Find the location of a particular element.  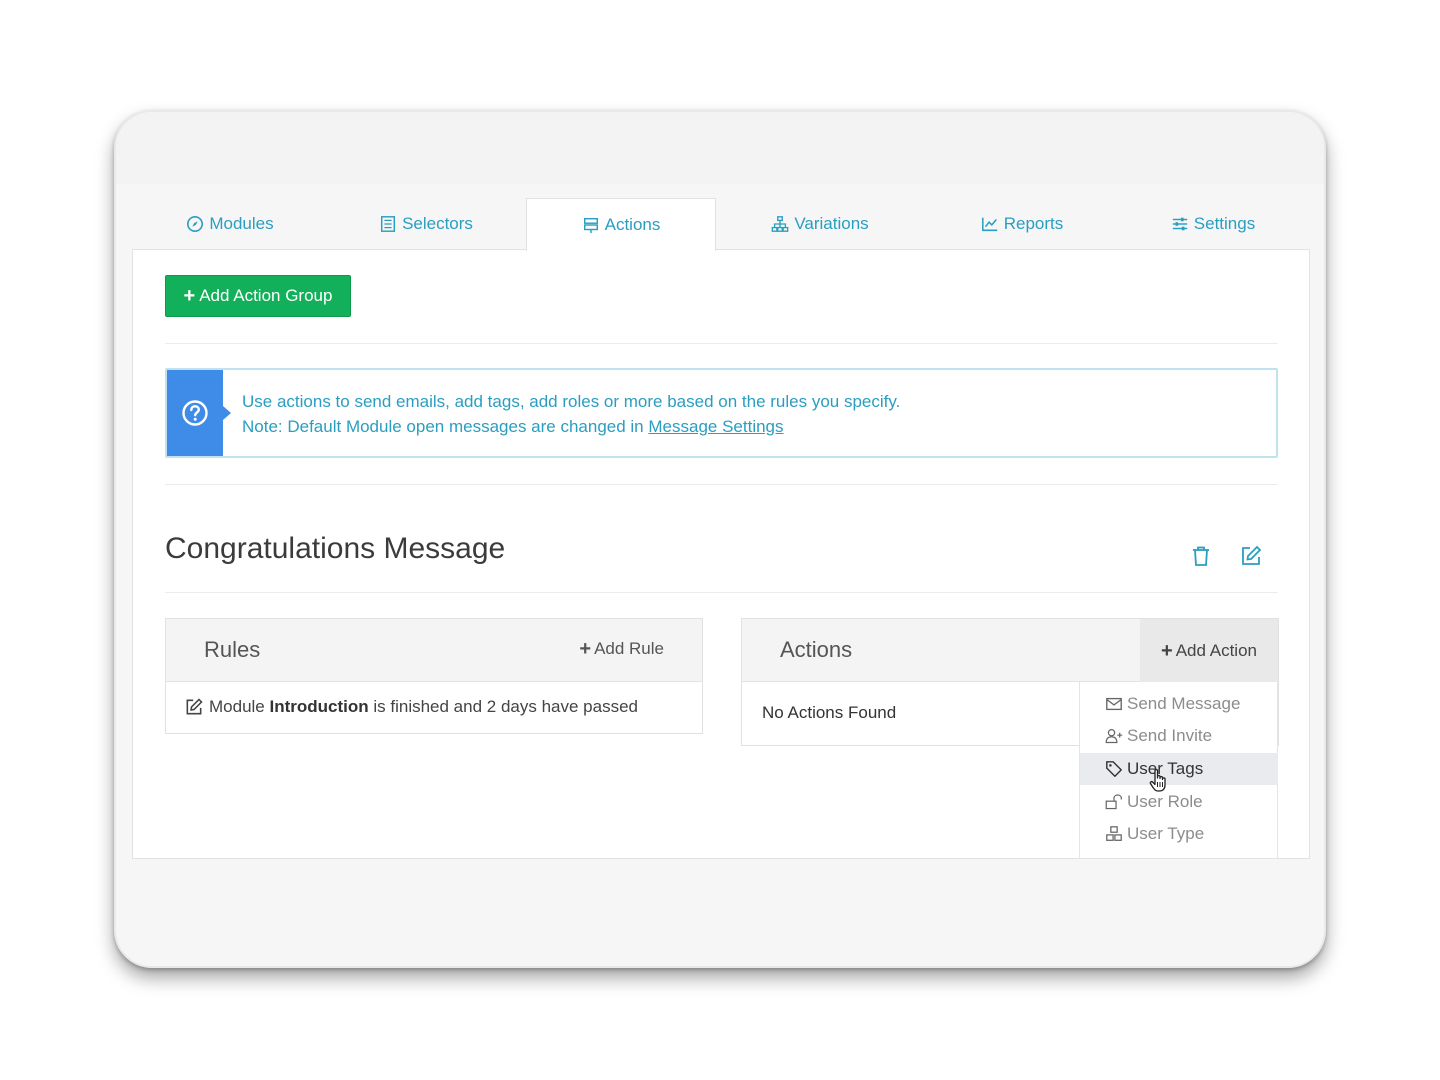

tab-label: Actions is located at coordinates (632, 224).